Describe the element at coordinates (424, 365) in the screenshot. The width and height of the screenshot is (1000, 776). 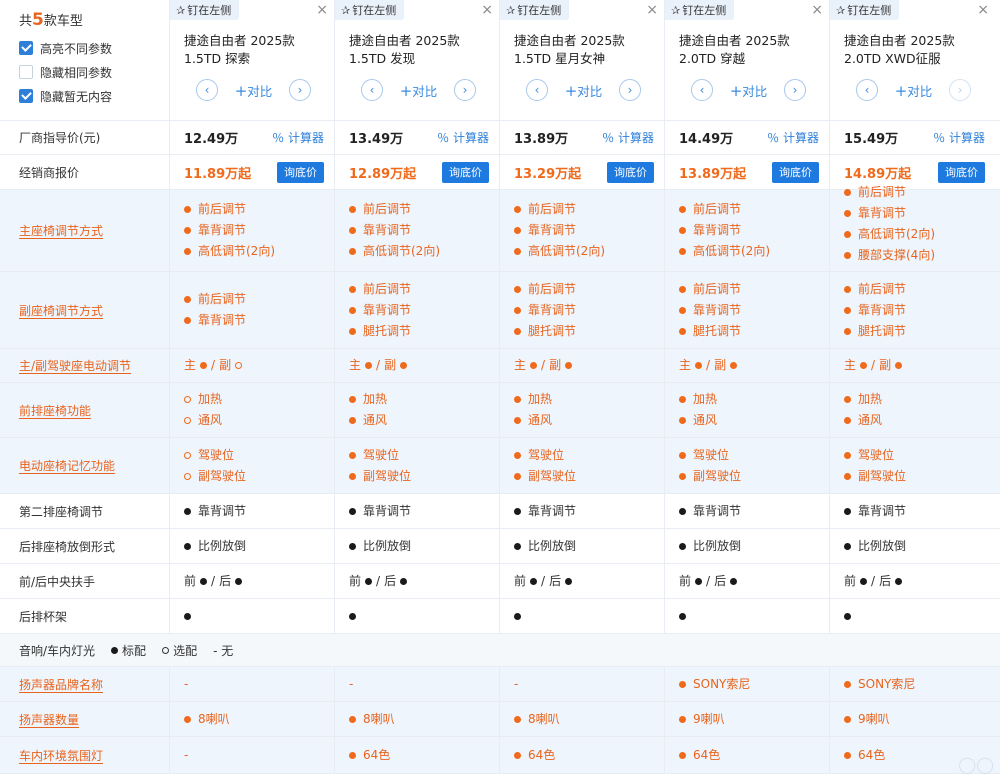
I see `spec-value: 主 / 副` at that location.